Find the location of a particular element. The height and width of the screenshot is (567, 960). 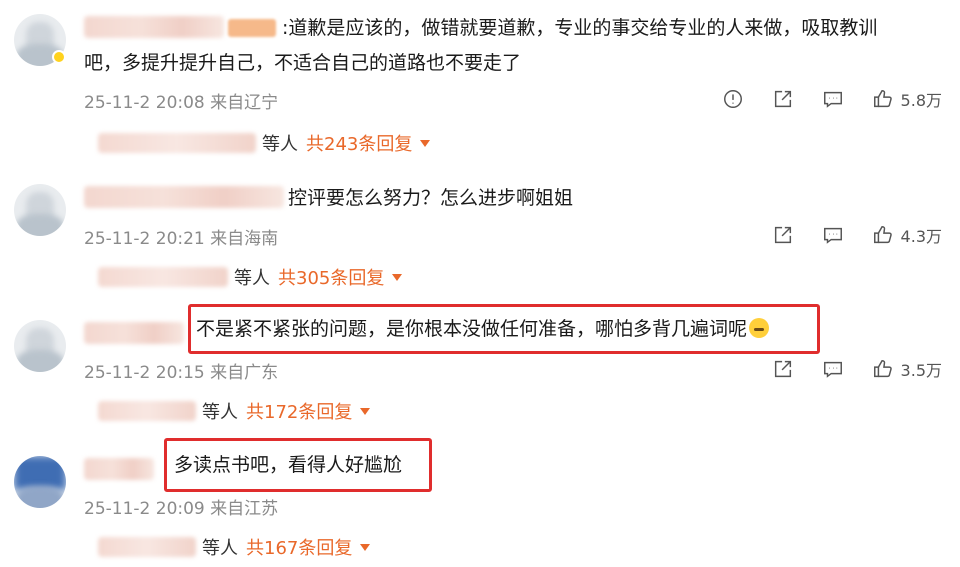

replies-count: 共172条回复 is located at coordinates (299, 411).